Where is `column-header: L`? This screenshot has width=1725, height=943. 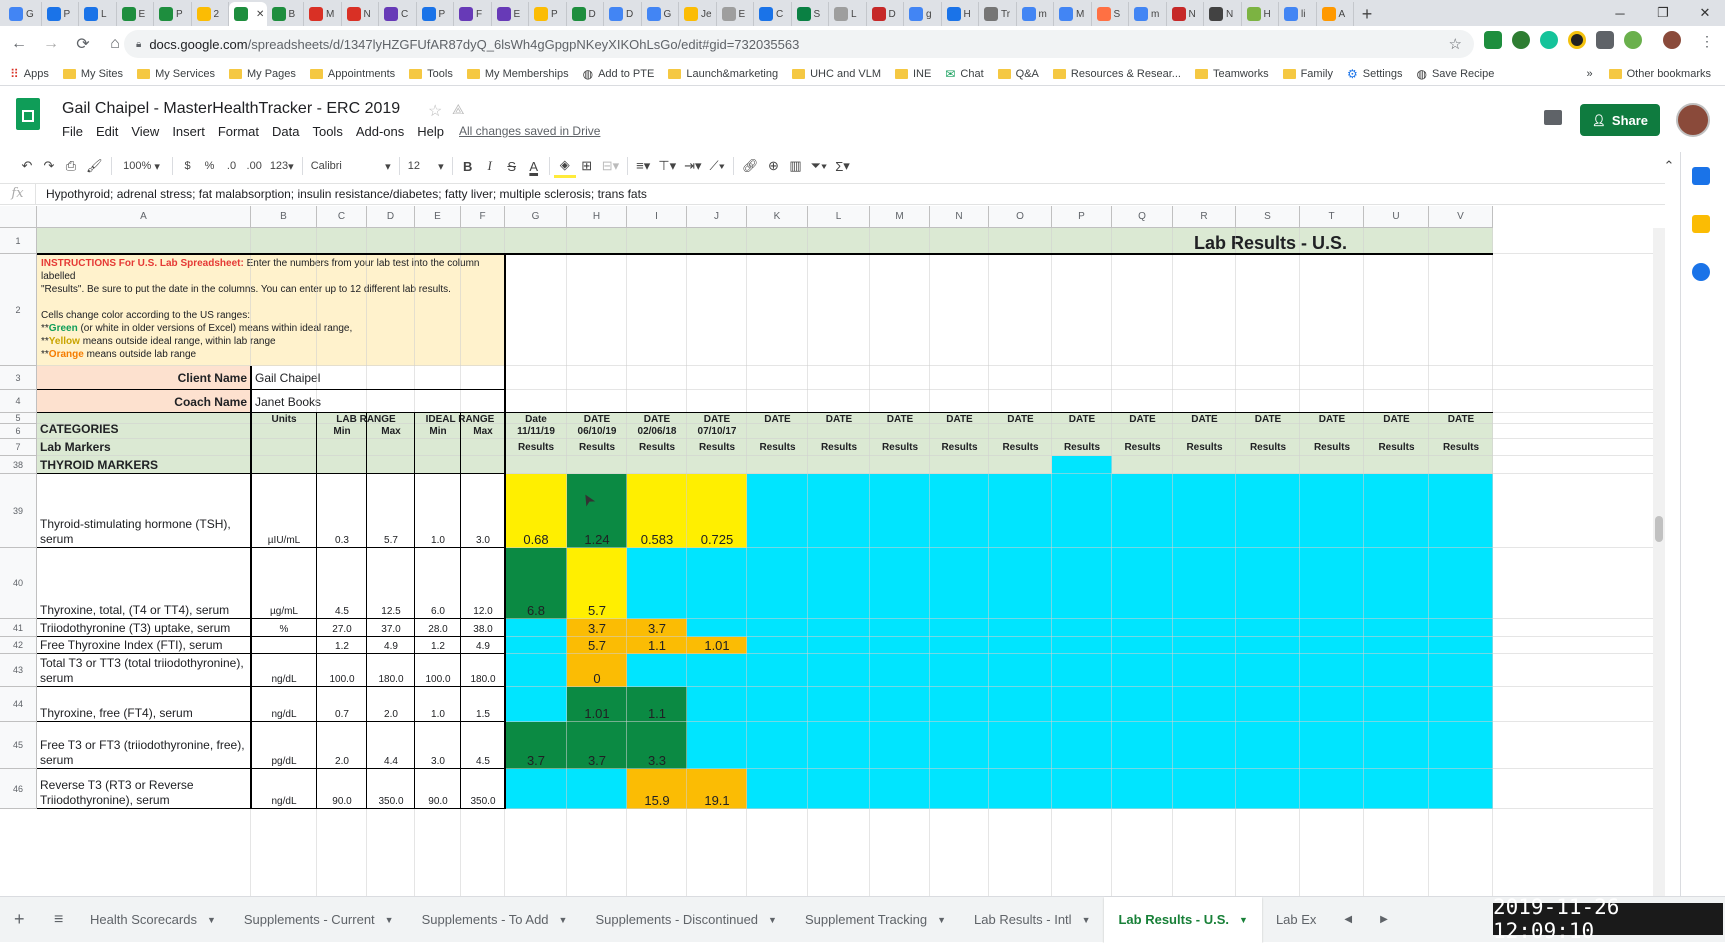 column-header: L is located at coordinates (839, 217).